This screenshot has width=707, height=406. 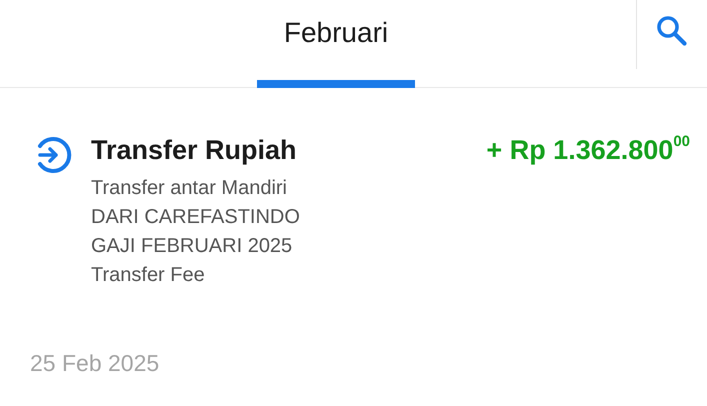 I want to click on transaction-detail: Transfer antar Mandiri, so click(x=189, y=188).